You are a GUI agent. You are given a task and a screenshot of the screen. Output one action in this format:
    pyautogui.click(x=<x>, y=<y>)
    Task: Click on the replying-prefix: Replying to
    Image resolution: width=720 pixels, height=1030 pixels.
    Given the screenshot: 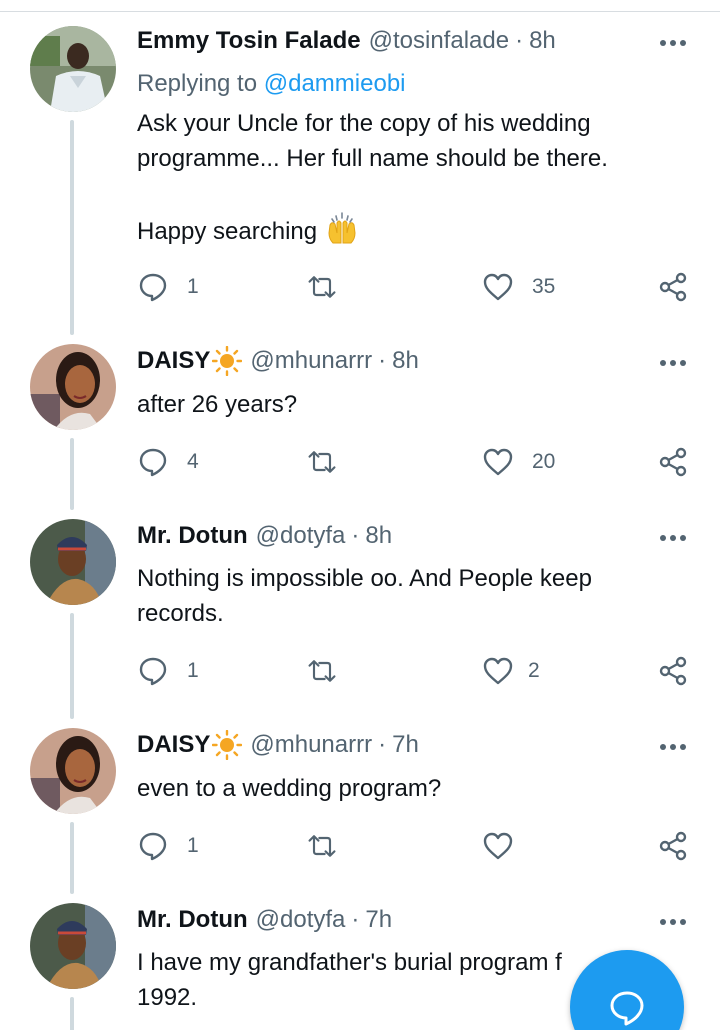 What is the action you would take?
    pyautogui.click(x=197, y=83)
    